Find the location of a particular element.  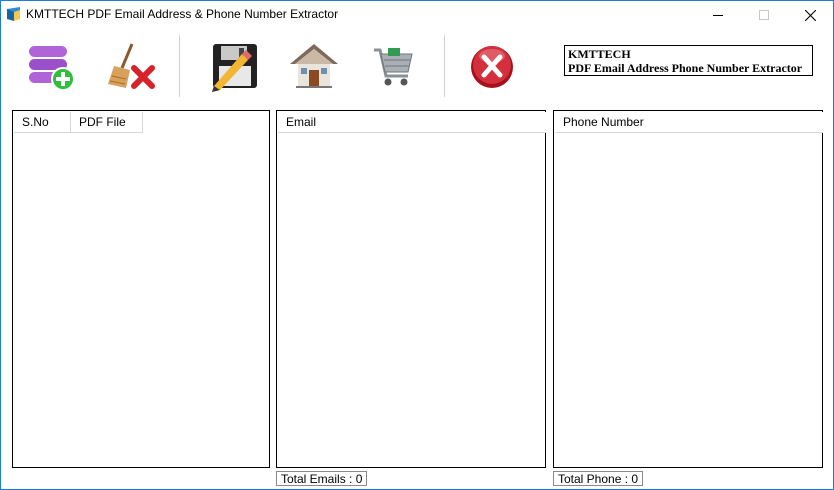

total-phone-label: Total Phone : 0 is located at coordinates (598, 478).